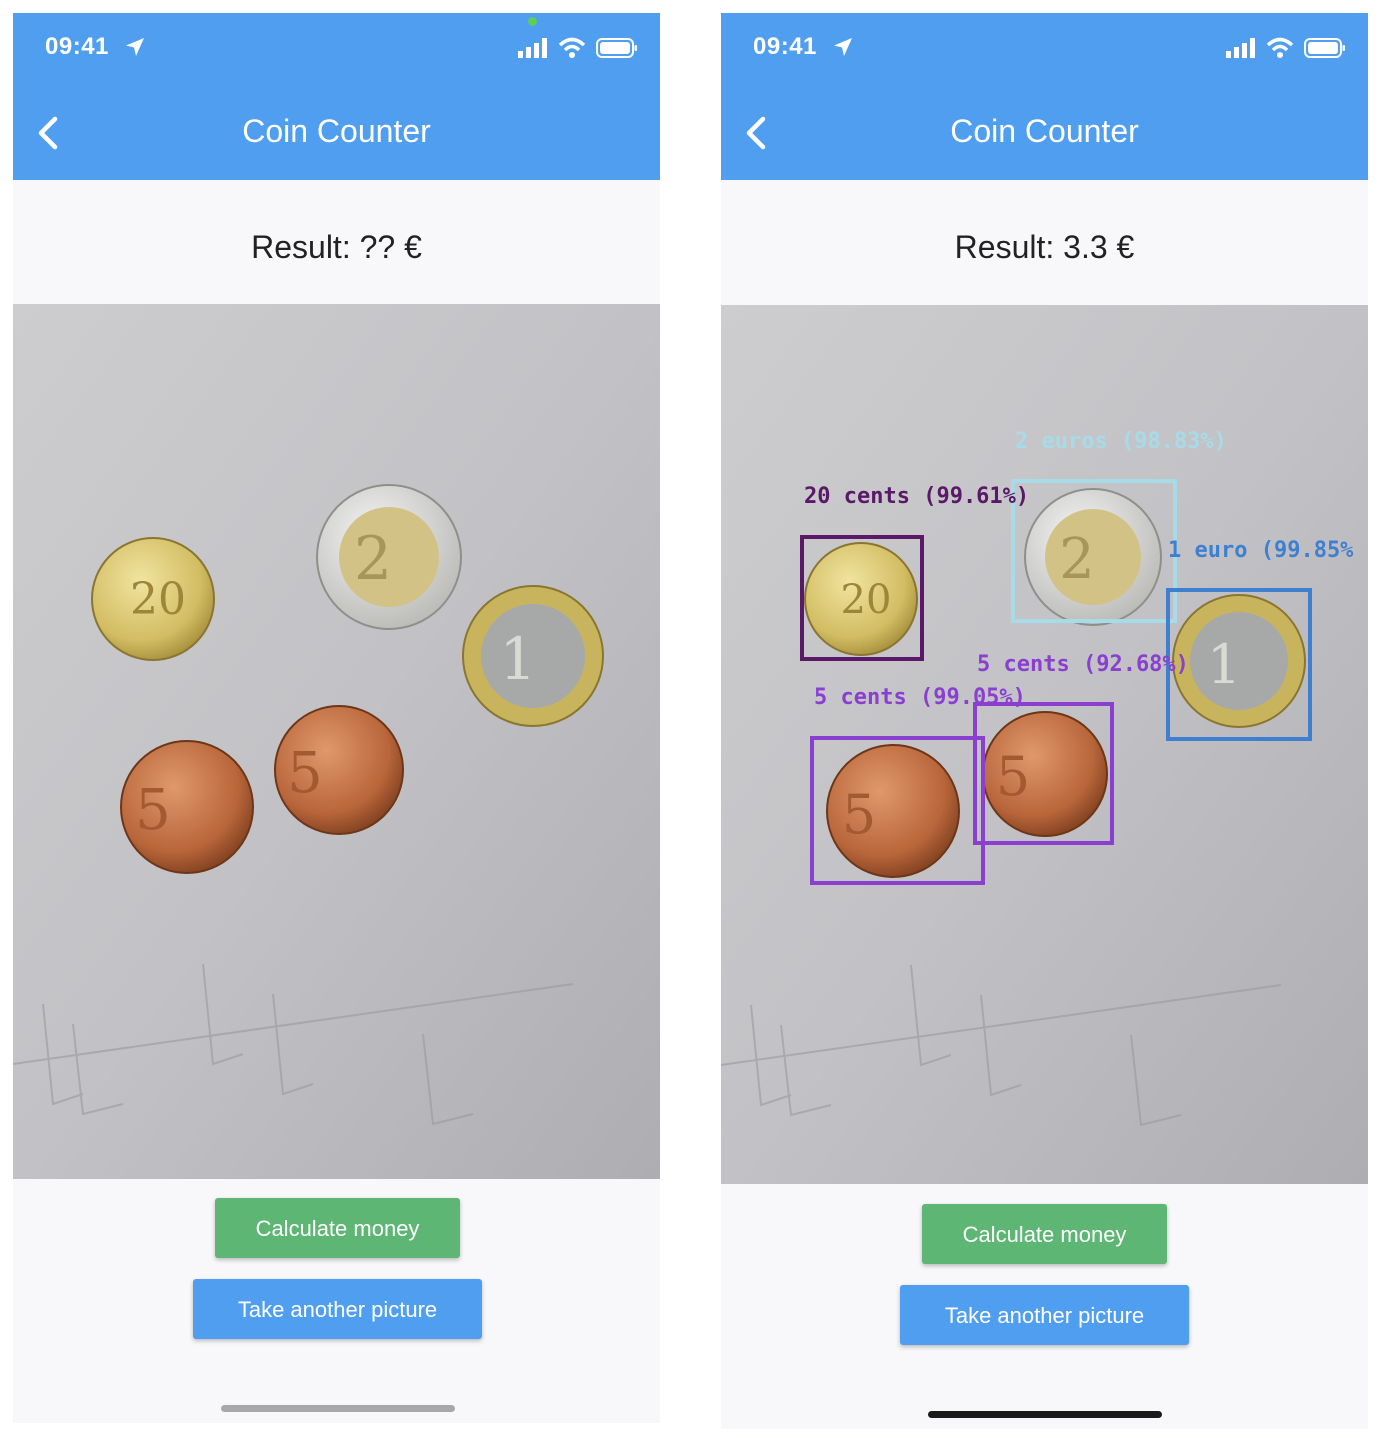  What do you see at coordinates (1044, 247) in the screenshot?
I see `result-text: Result: 3.3 €` at bounding box center [1044, 247].